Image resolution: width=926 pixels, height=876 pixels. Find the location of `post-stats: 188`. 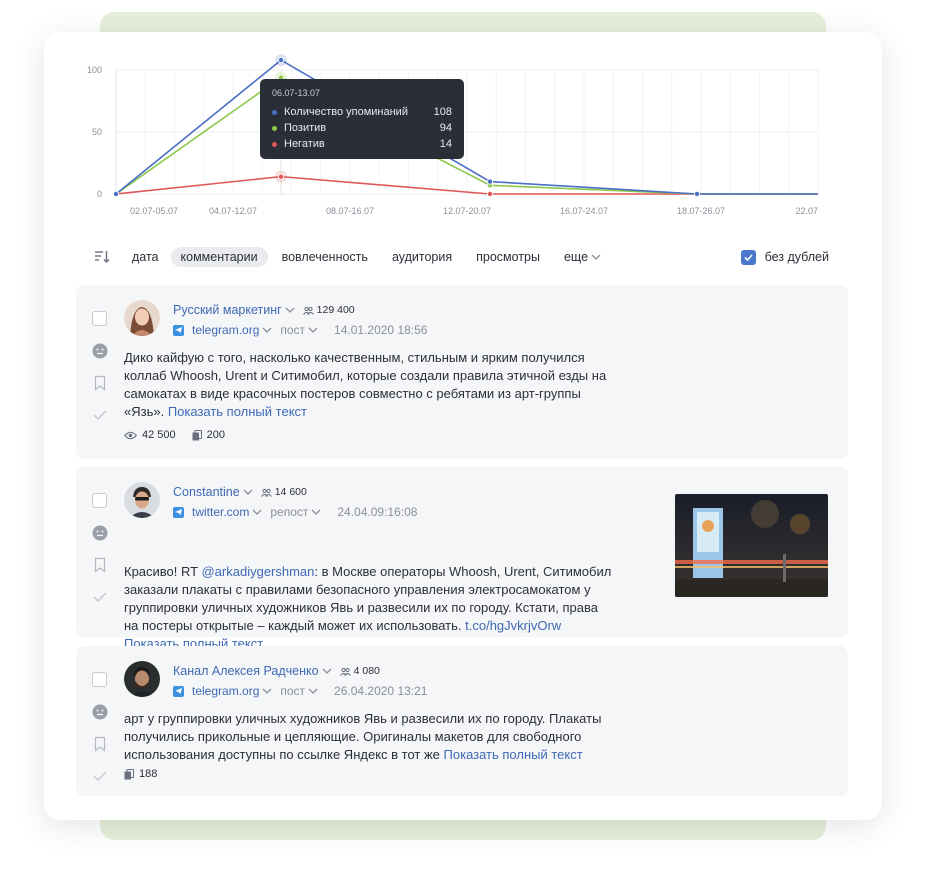

post-stats: 188 is located at coordinates (148, 774).